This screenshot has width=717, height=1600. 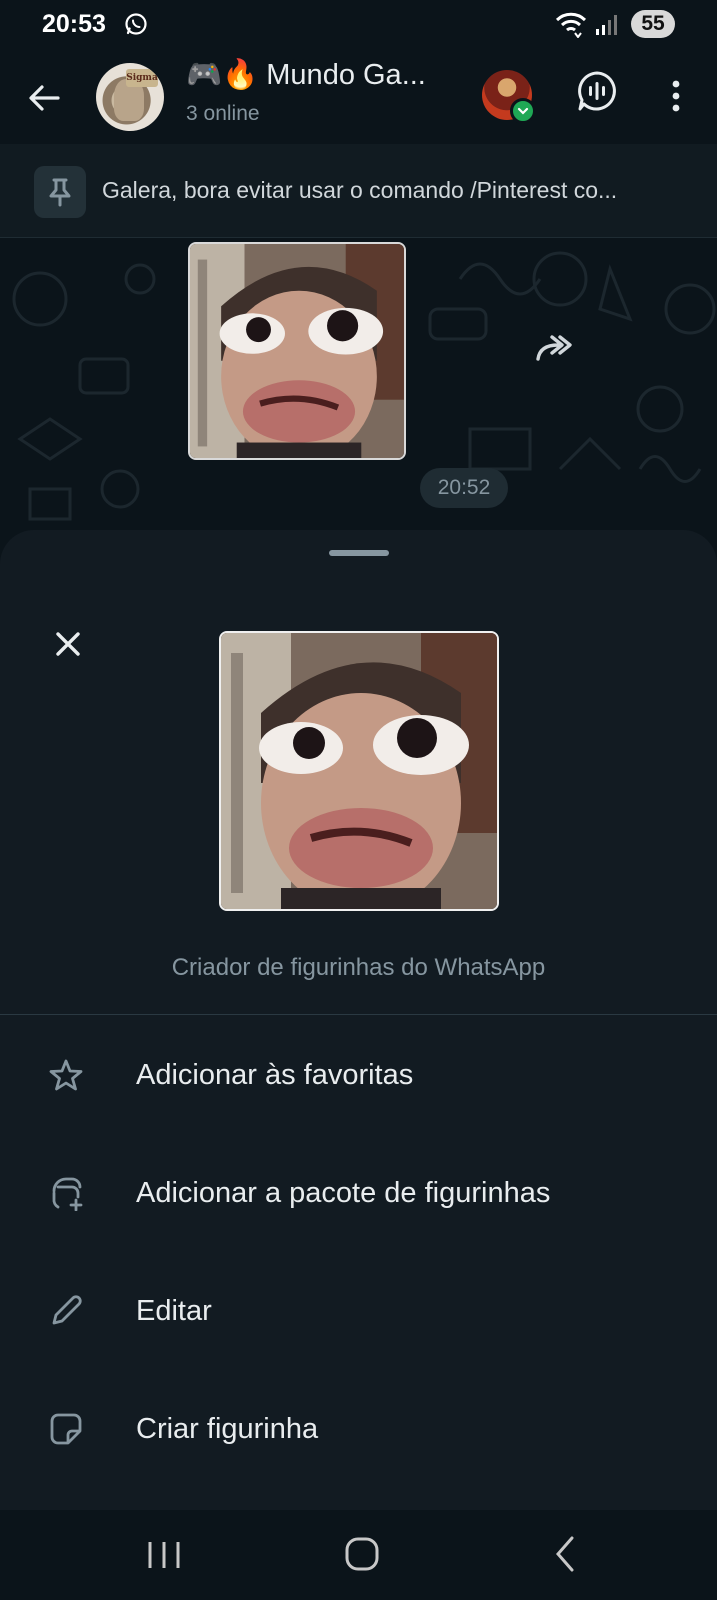 What do you see at coordinates (358, 25) in the screenshot?
I see `status-bar: 20:53 55` at bounding box center [358, 25].